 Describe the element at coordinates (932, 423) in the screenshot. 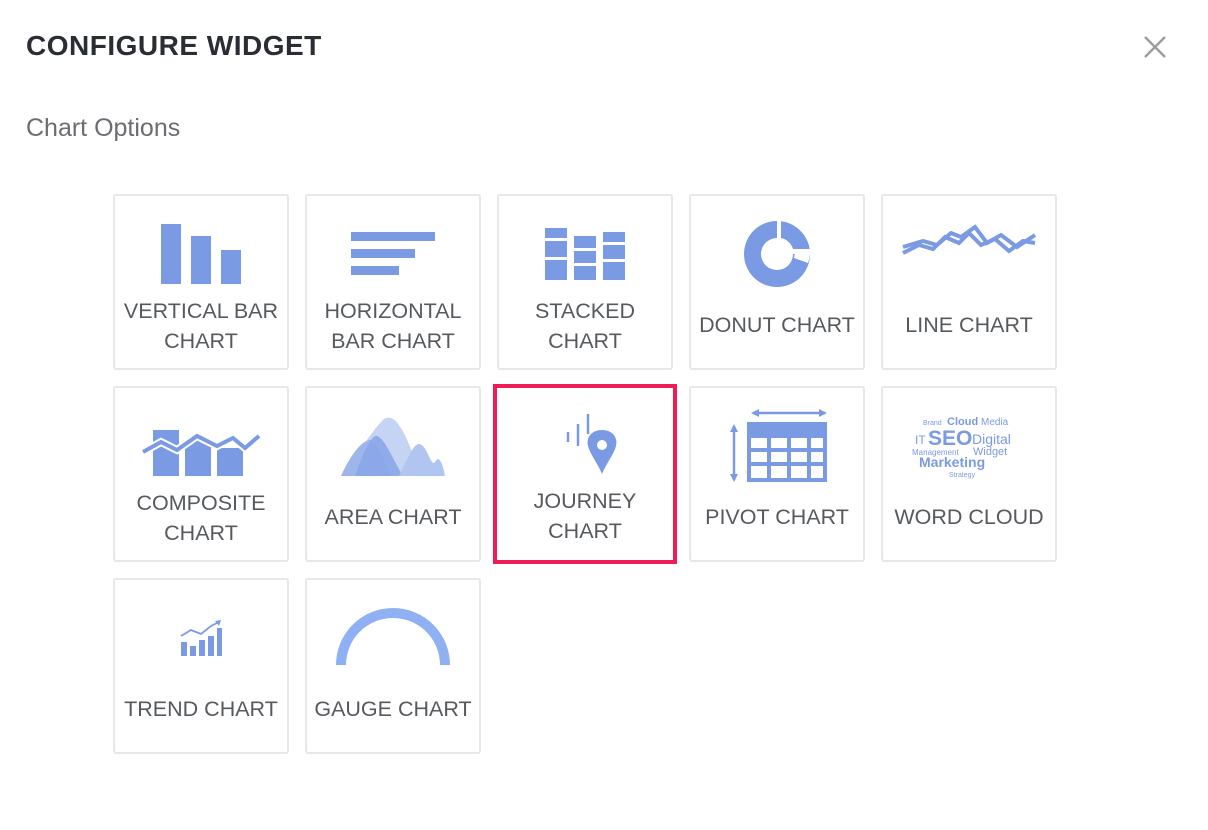

I see `word-cloud-word: Brand` at that location.